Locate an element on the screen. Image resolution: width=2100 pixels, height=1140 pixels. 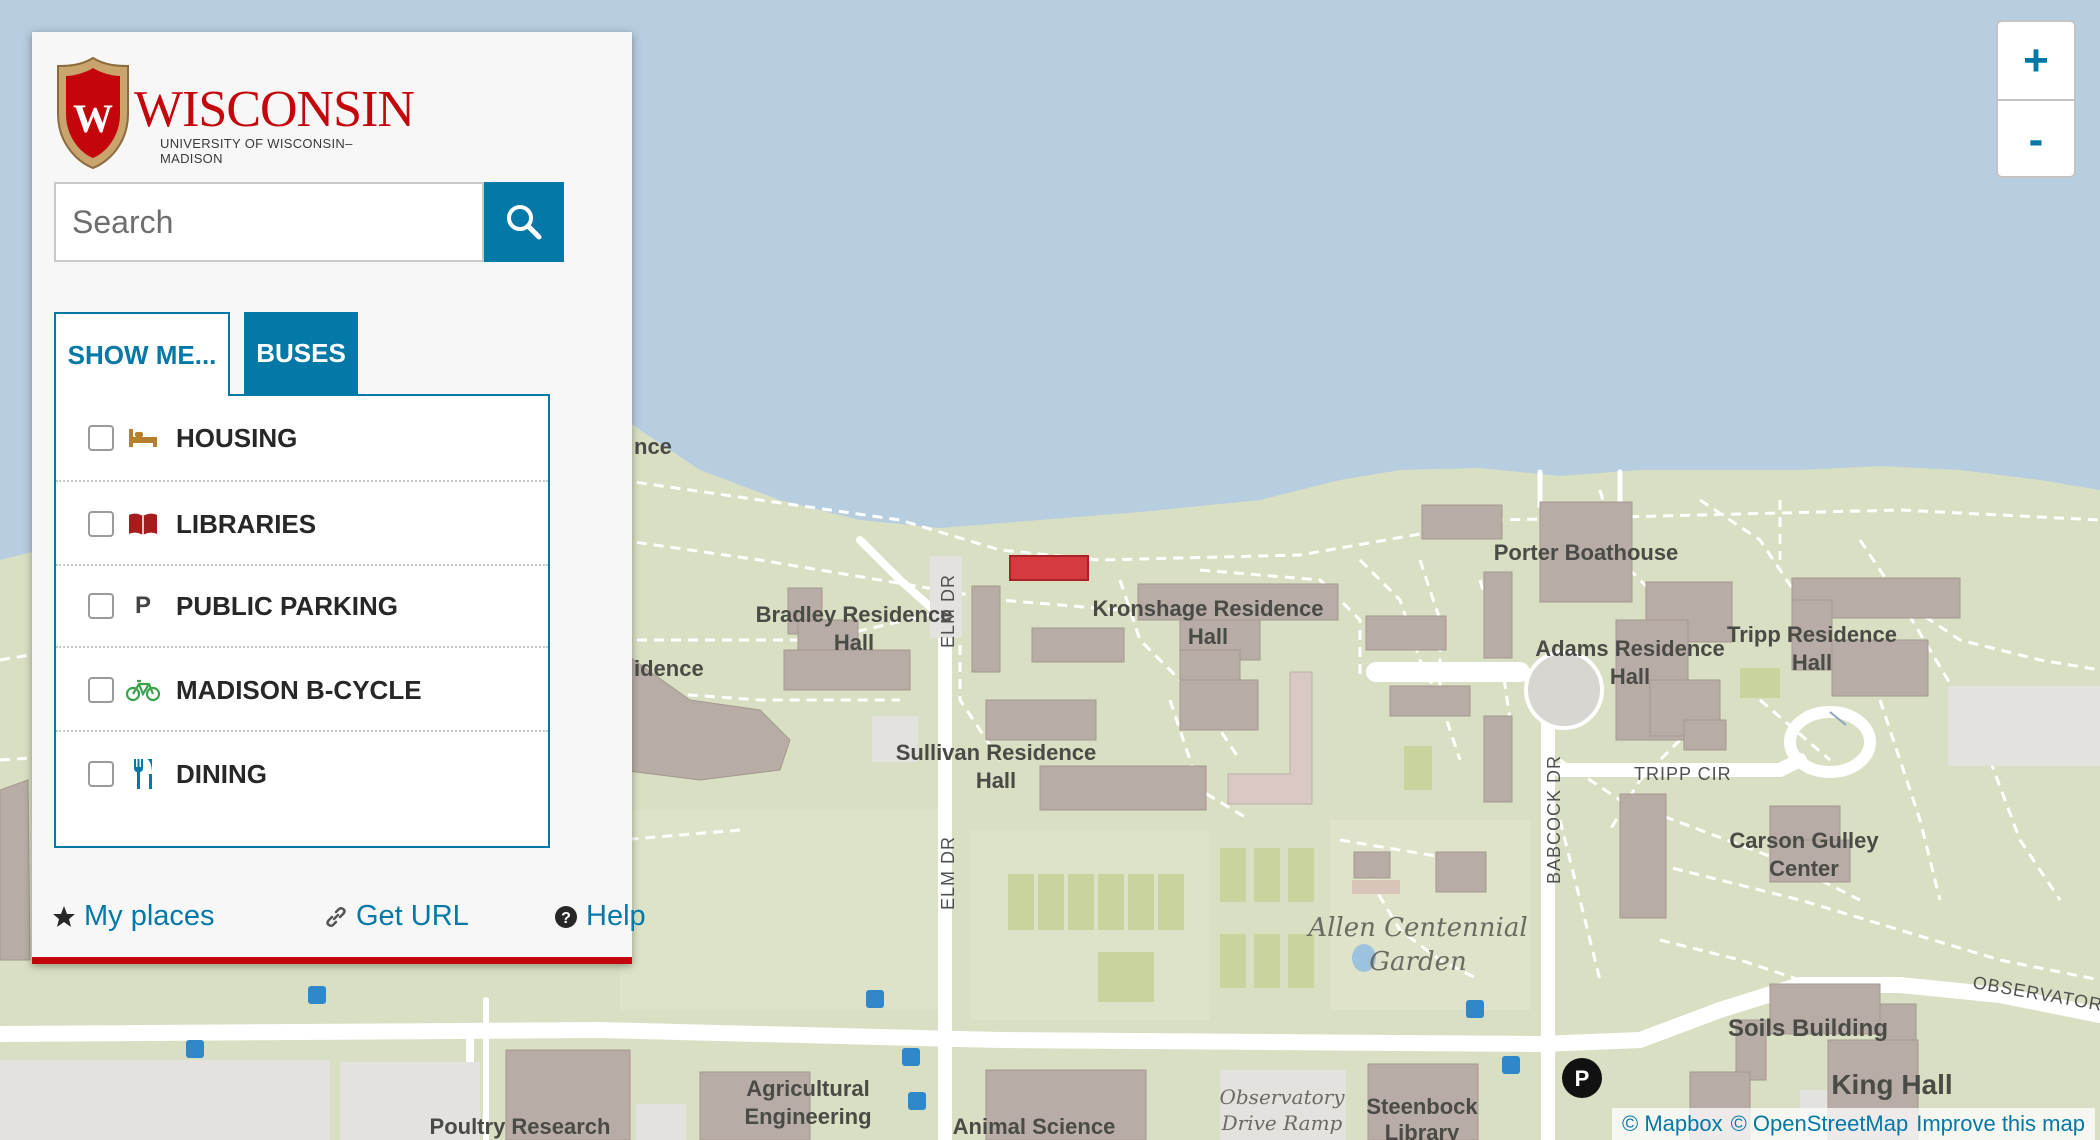
dining-checkbox is located at coordinates (101, 774).